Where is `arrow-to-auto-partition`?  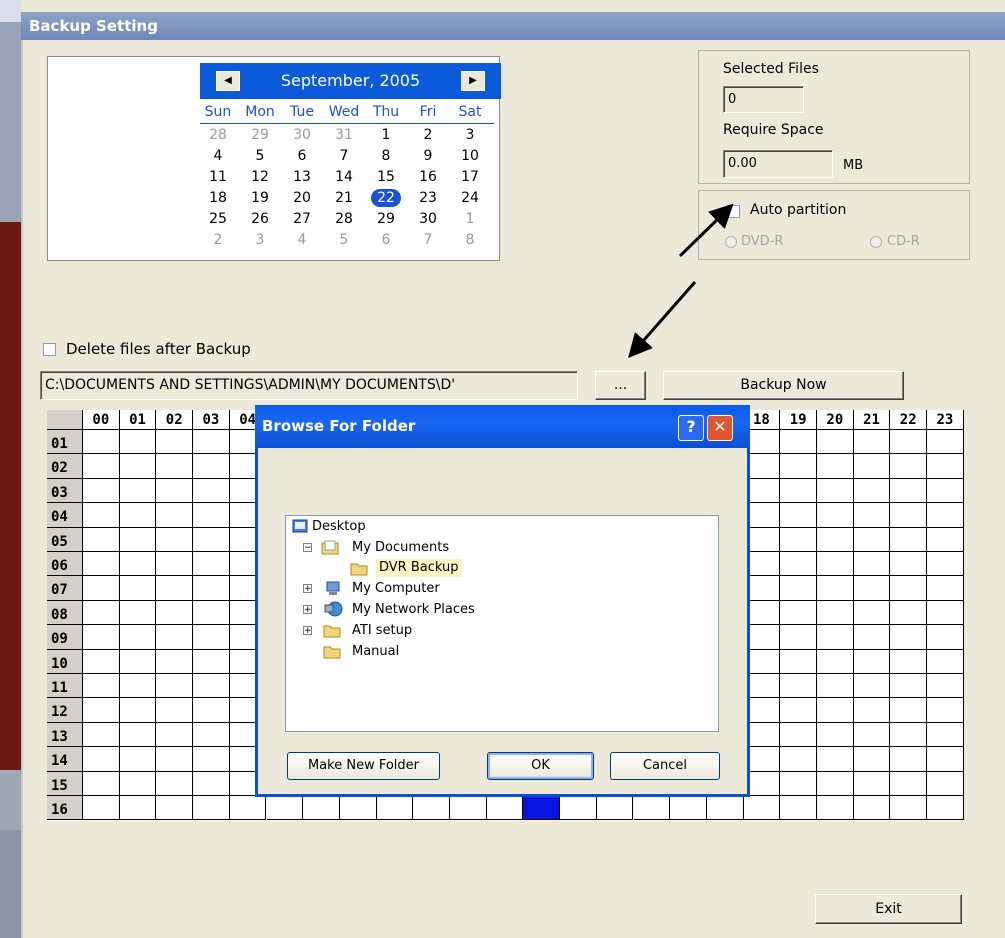
arrow-to-auto-partition is located at coordinates (706, 230).